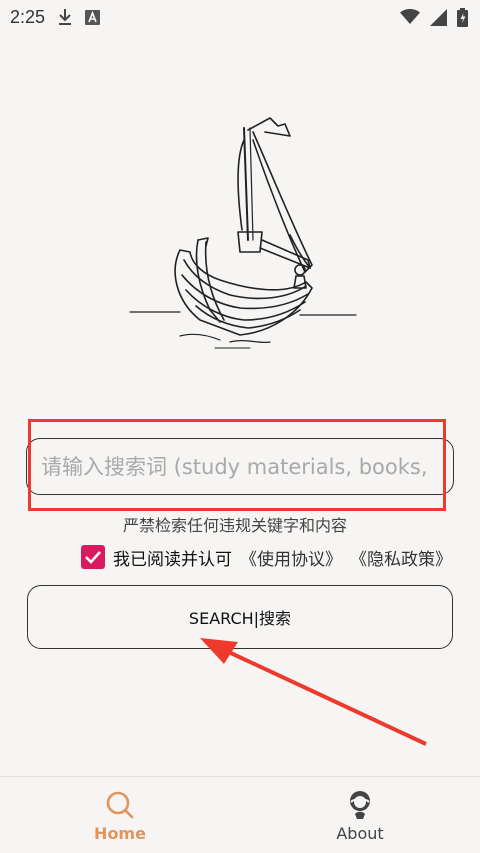 The height and width of the screenshot is (853, 480). Describe the element at coordinates (172, 559) in the screenshot. I see `agreement-text: 我已阅读并认可` at that location.